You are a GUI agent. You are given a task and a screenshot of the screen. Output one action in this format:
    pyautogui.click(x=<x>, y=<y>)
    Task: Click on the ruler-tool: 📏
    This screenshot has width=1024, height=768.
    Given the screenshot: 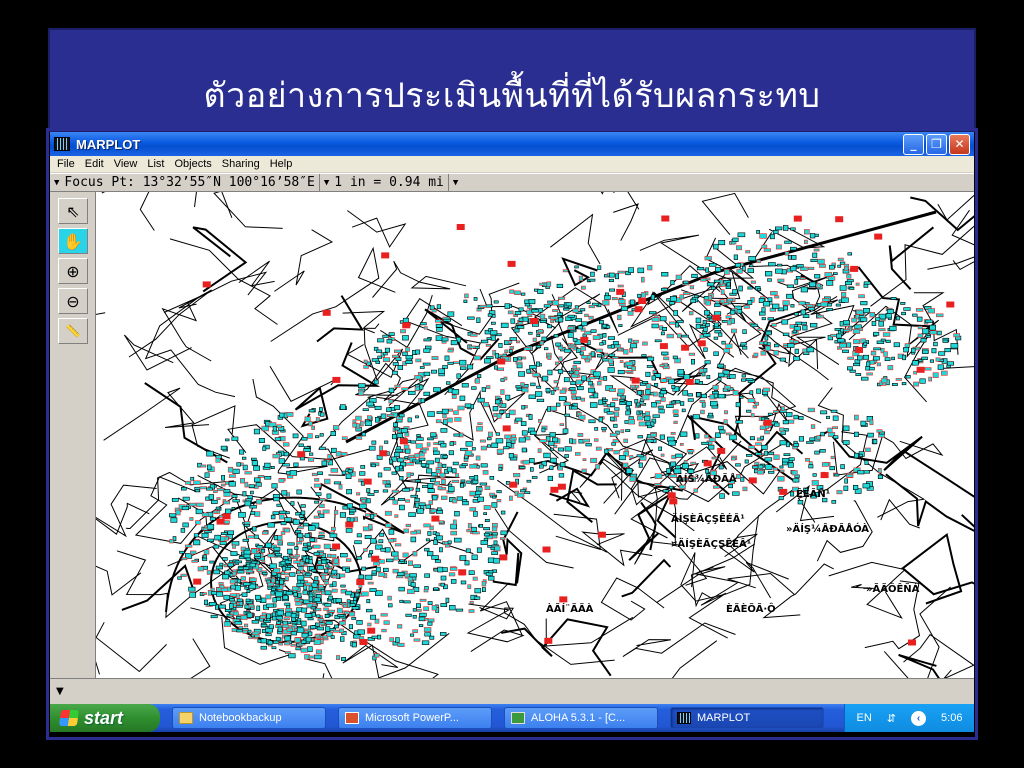 What is the action you would take?
    pyautogui.click(x=73, y=331)
    